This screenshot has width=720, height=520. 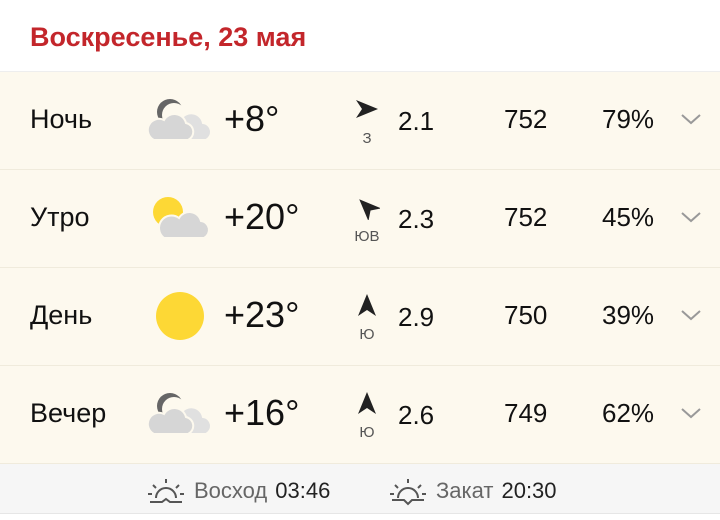 I want to click on wind-speed: 2.1, so click(x=416, y=121).